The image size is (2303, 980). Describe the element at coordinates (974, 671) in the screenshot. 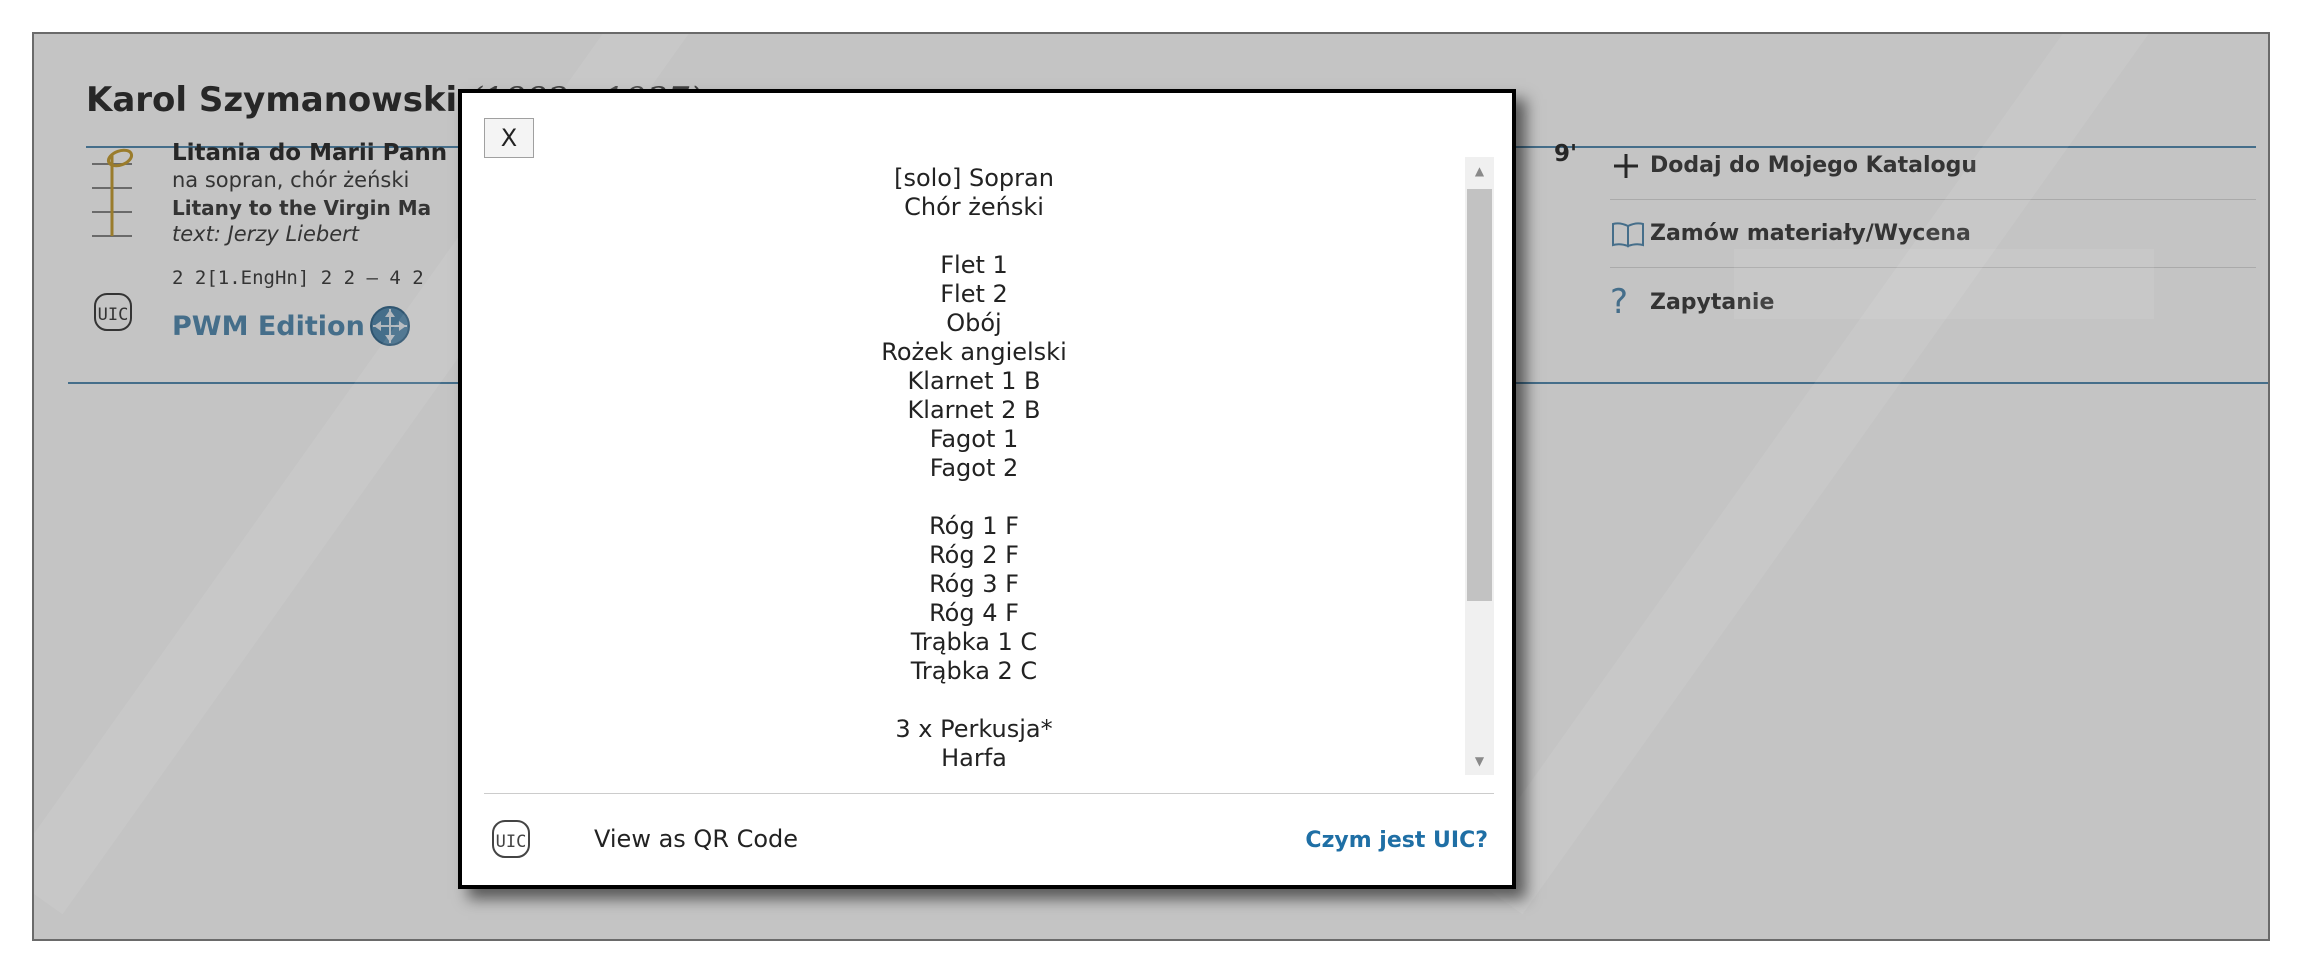

I see `instrument-item: Trąbka 2 C` at that location.